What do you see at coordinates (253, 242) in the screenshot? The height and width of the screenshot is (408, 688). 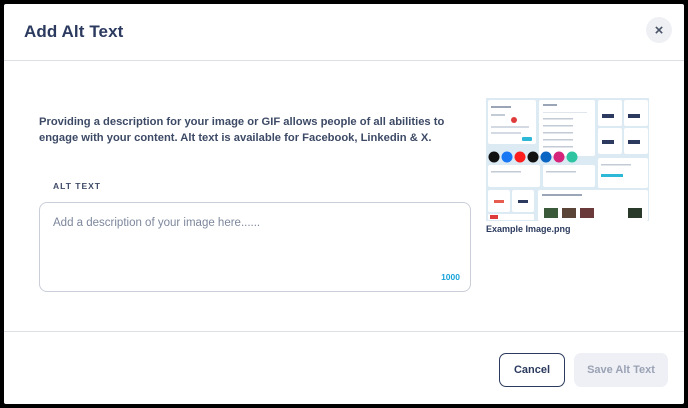 I see `alt-text-input` at bounding box center [253, 242].